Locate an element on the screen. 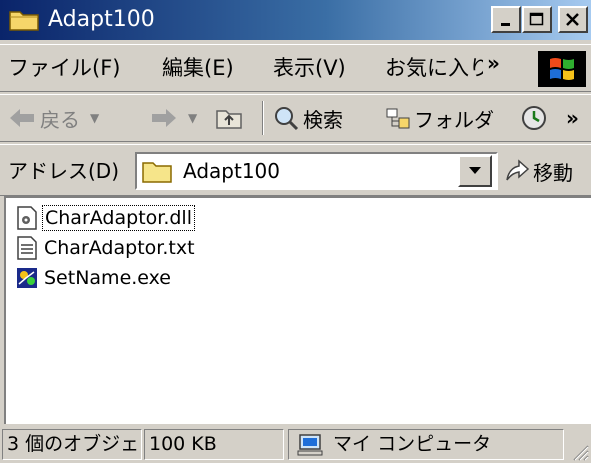 The height and width of the screenshot is (463, 591). go-arrow-icon is located at coordinates (518, 170).